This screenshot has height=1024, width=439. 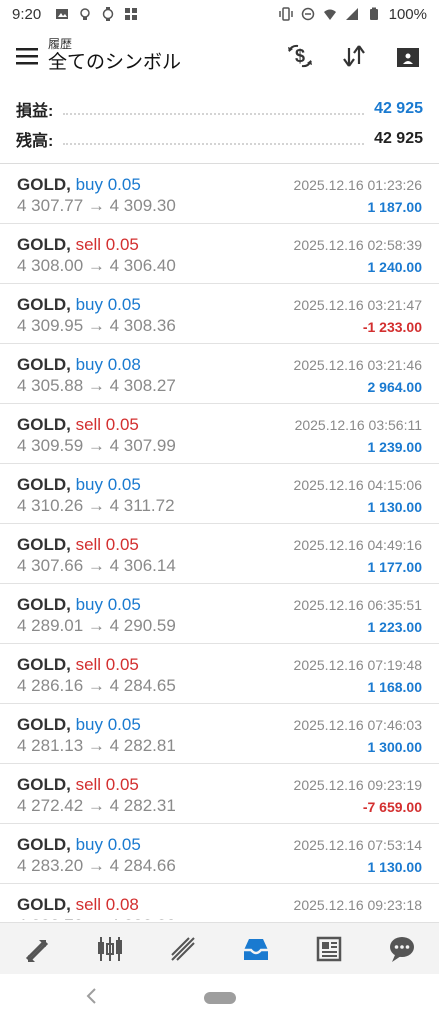 I want to click on trade-profit: 1 240.00, so click(x=395, y=267).